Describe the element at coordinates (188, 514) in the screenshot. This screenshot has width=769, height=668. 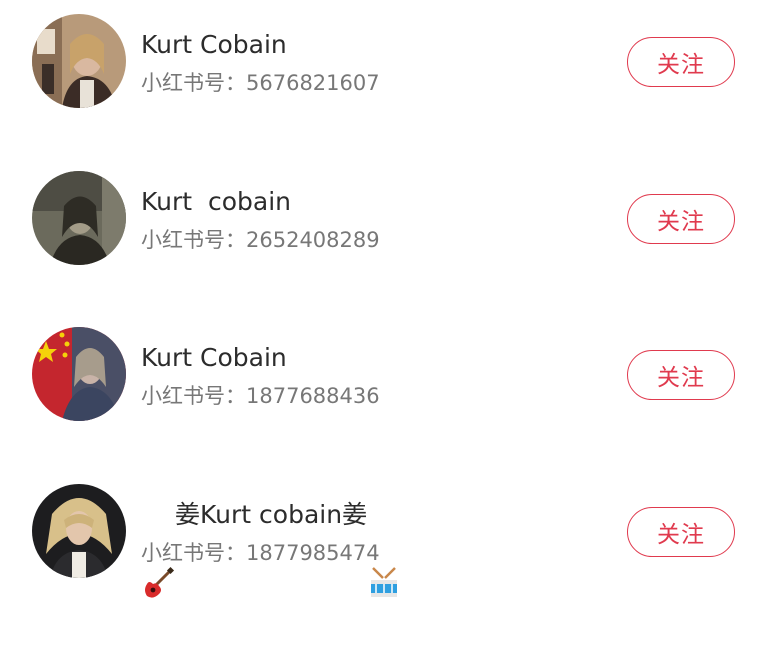
I see `user-name-prefix: 姜` at that location.